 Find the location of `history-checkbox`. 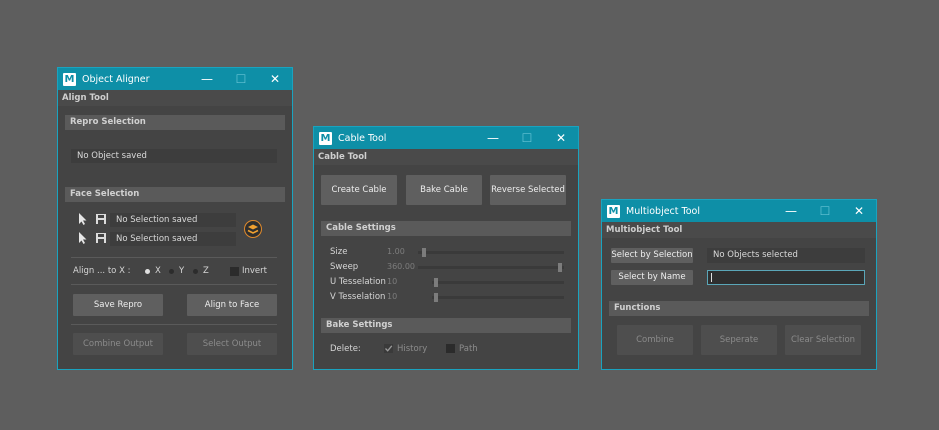

history-checkbox is located at coordinates (388, 348).